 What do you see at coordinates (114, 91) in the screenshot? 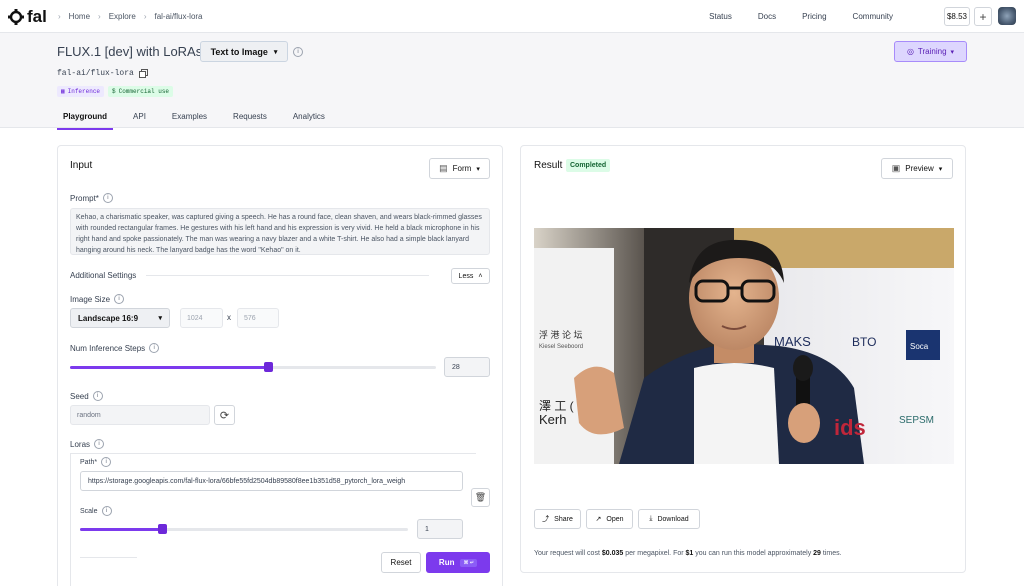
I see `dollar-icon: $` at bounding box center [114, 91].